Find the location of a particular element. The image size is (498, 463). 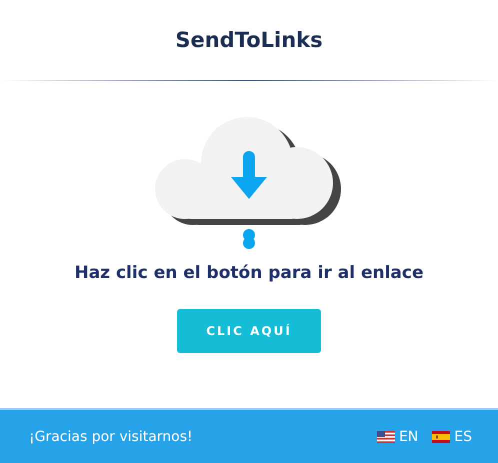

instruction-heading: Haz clic en el botón para ir al enlace is located at coordinates (249, 273).